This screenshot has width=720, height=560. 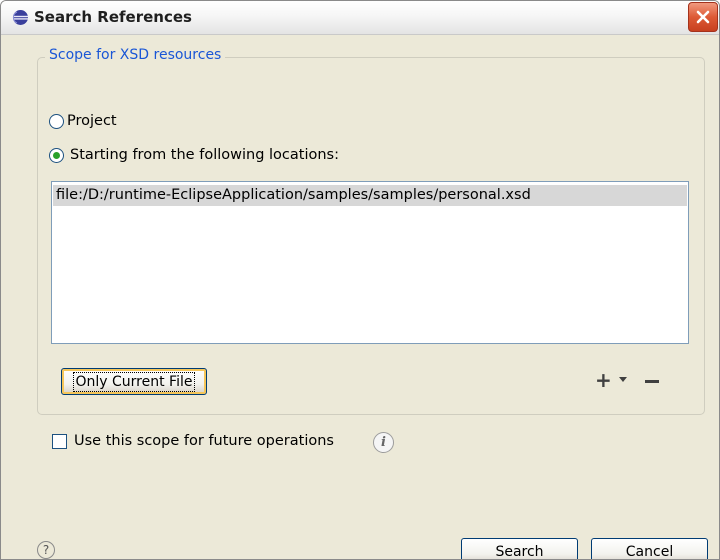 I want to click on radio-project-label: Project, so click(x=92, y=121).